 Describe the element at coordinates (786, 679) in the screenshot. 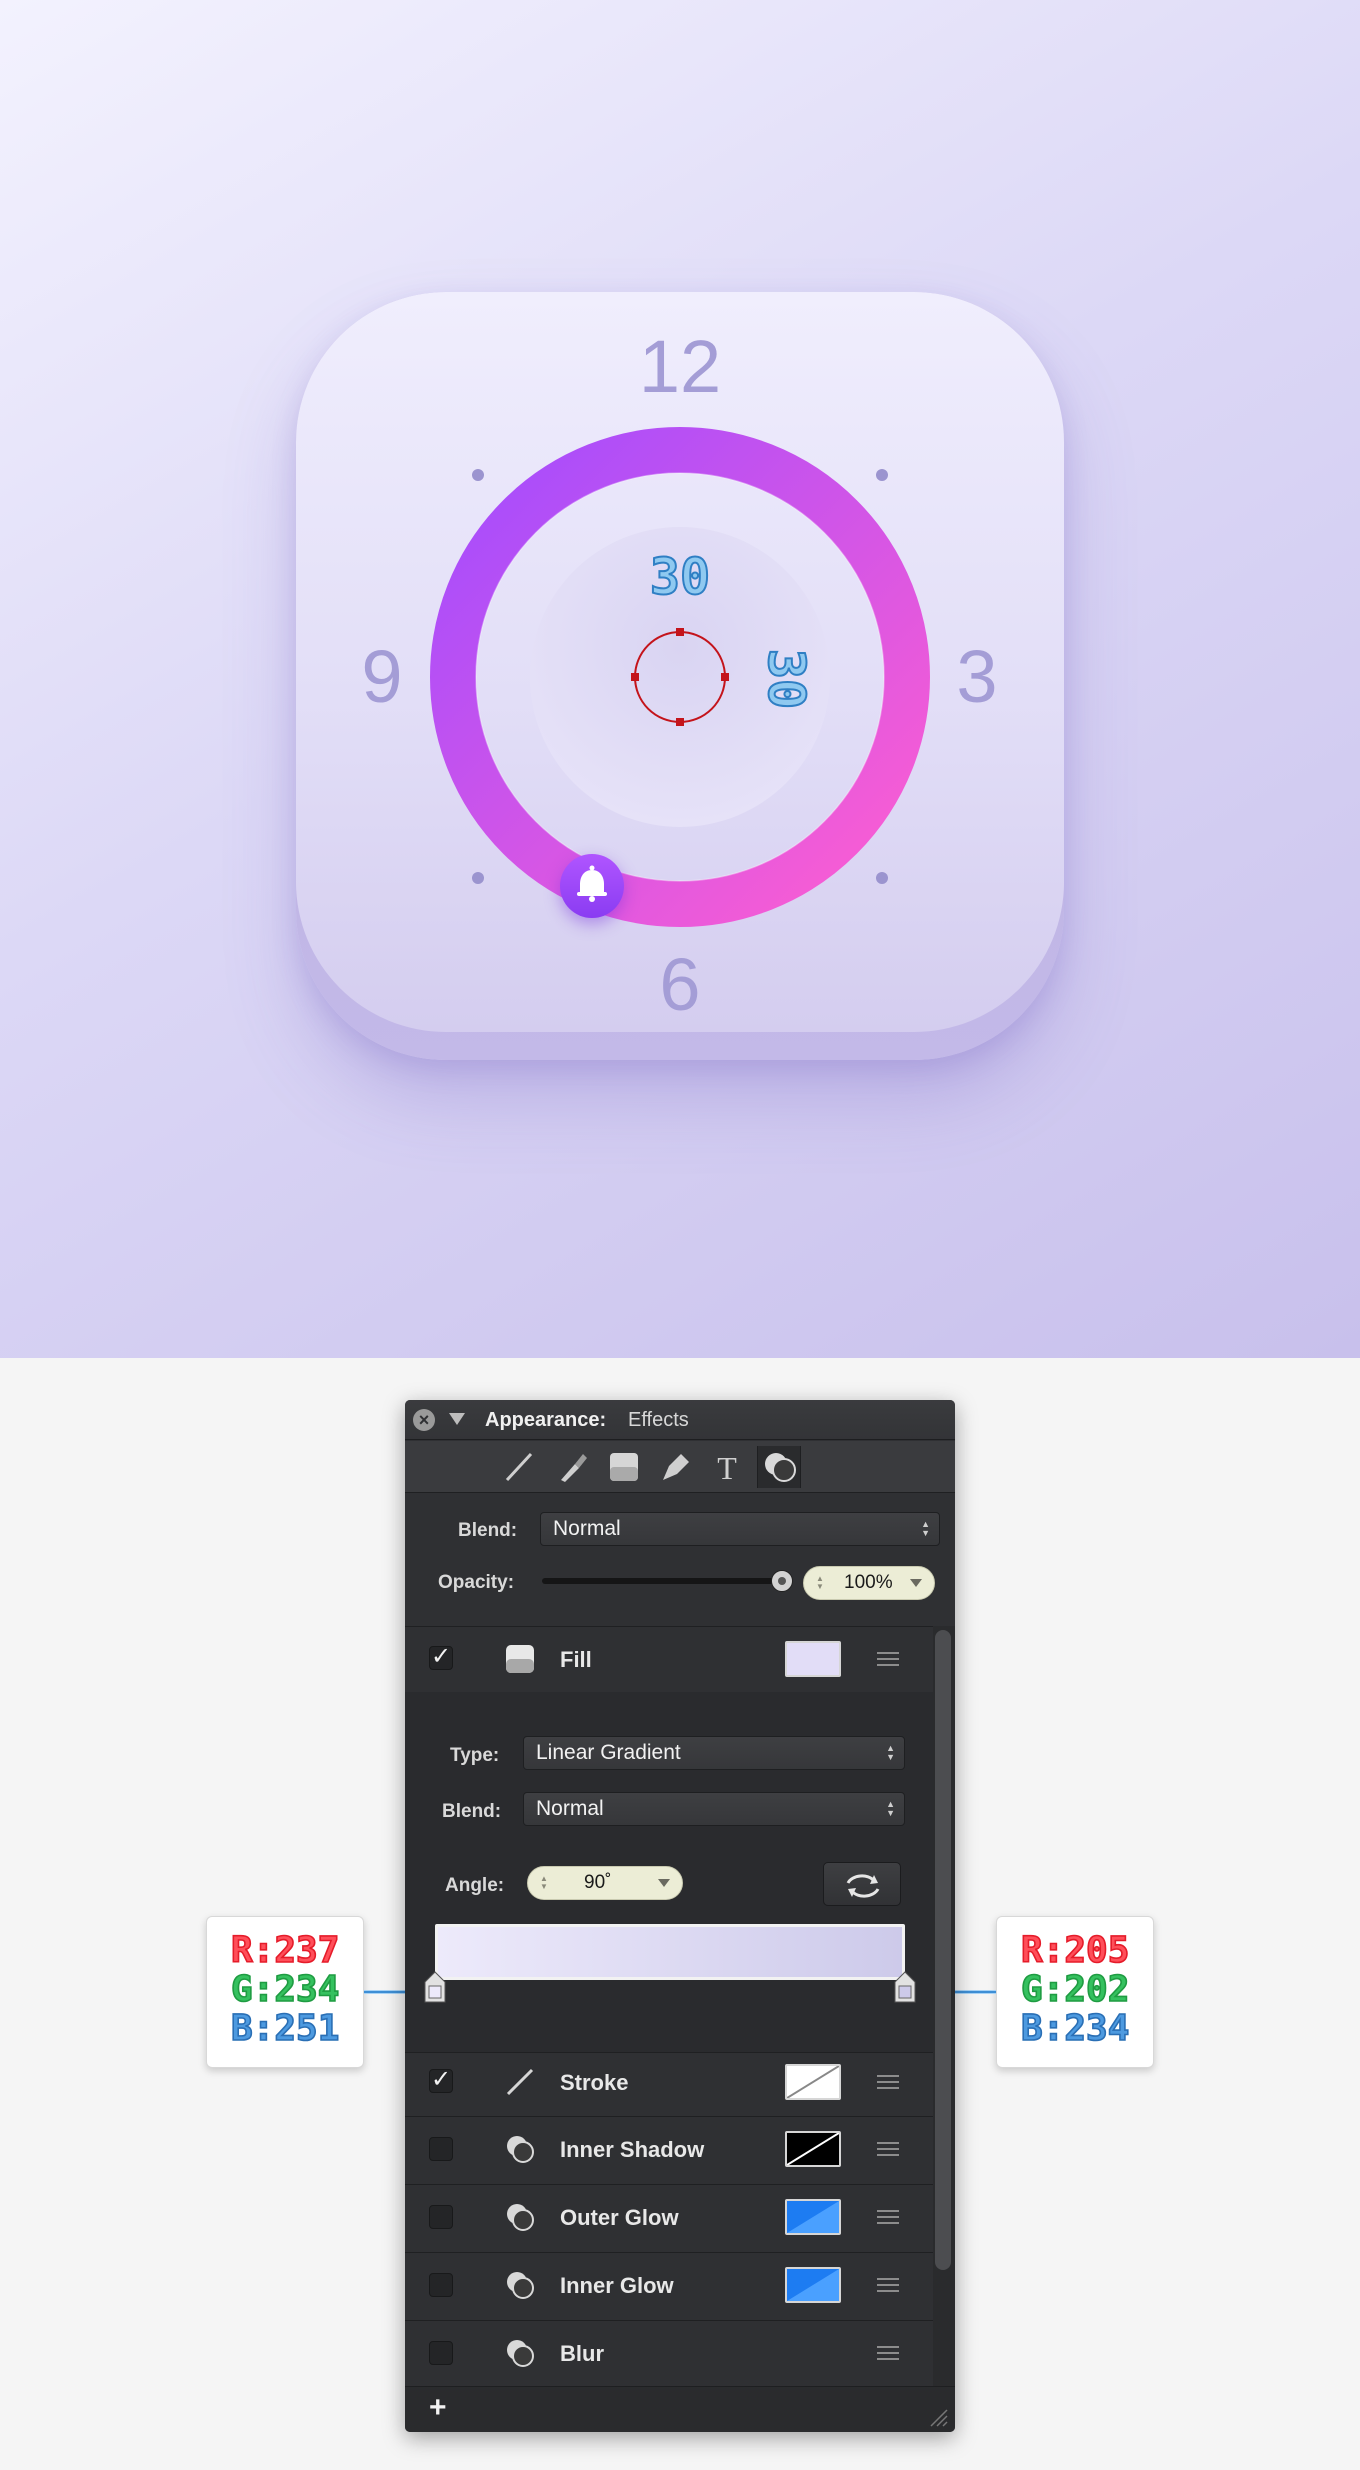

I see `measure-right-label: 30` at that location.